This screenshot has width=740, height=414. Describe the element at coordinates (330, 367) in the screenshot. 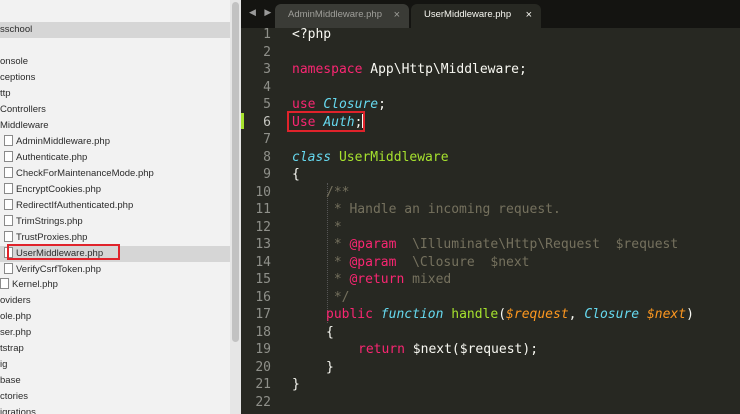

I see `code-line-20: }` at that location.